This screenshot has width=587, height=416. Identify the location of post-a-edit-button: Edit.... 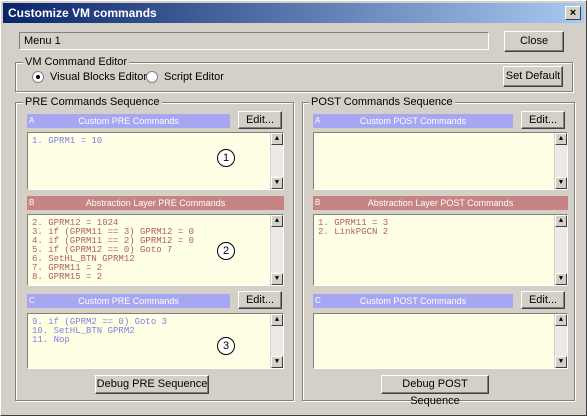
(543, 120).